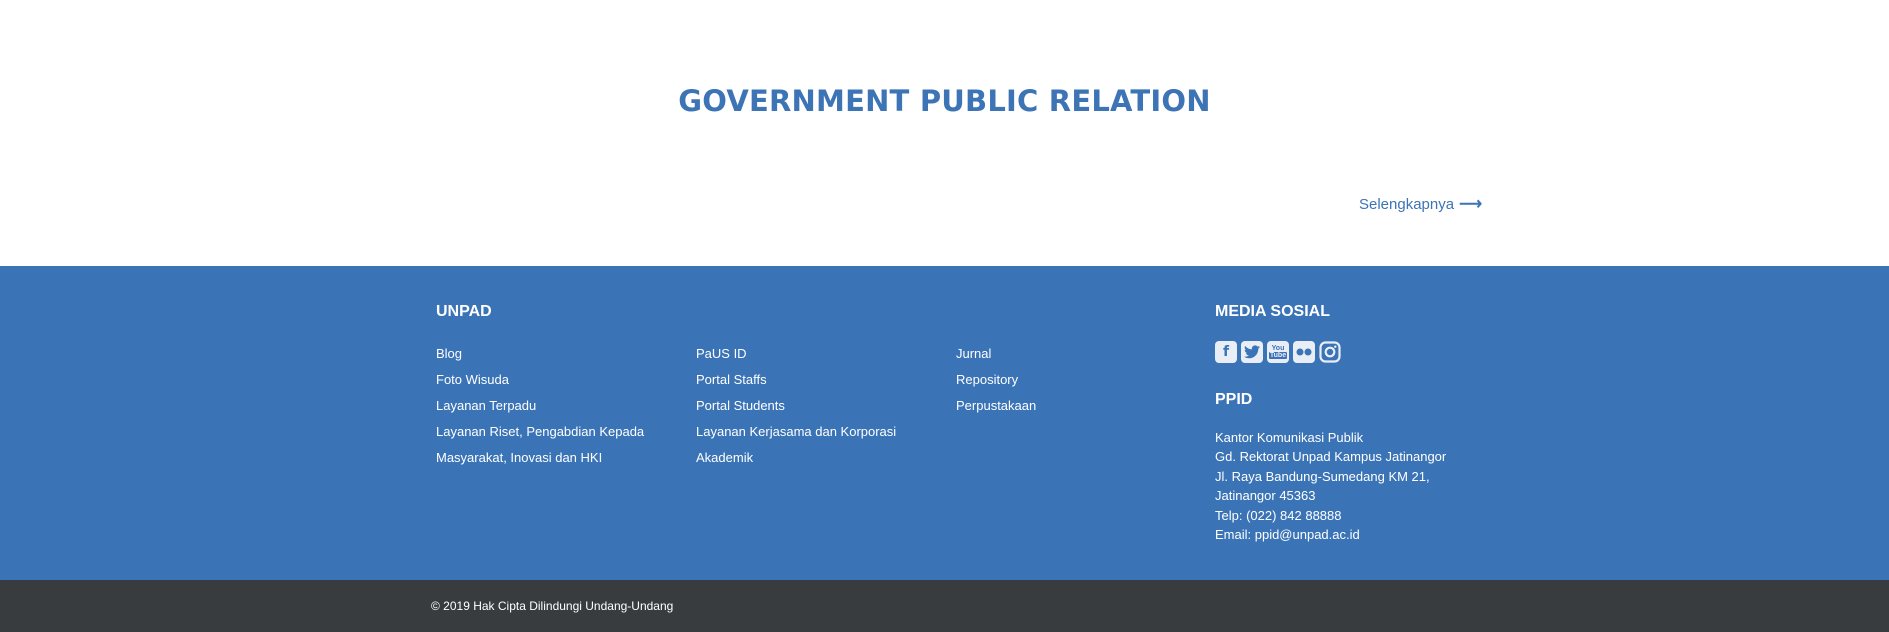  I want to click on ppid-email: Email: ppid@unpad.ac.id, so click(1287, 534).